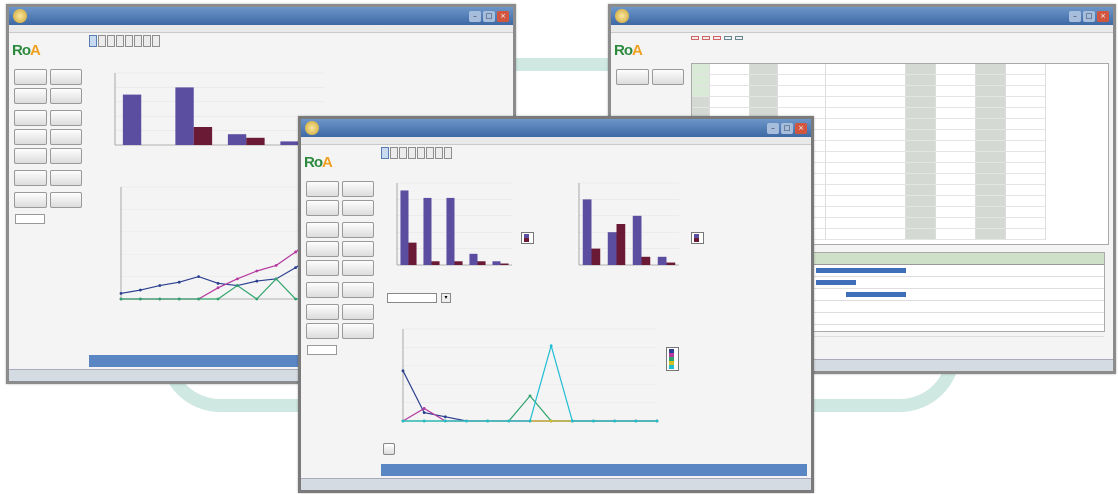  Describe the element at coordinates (340, 350) in the screenshot. I see `center-side-footer` at that location.